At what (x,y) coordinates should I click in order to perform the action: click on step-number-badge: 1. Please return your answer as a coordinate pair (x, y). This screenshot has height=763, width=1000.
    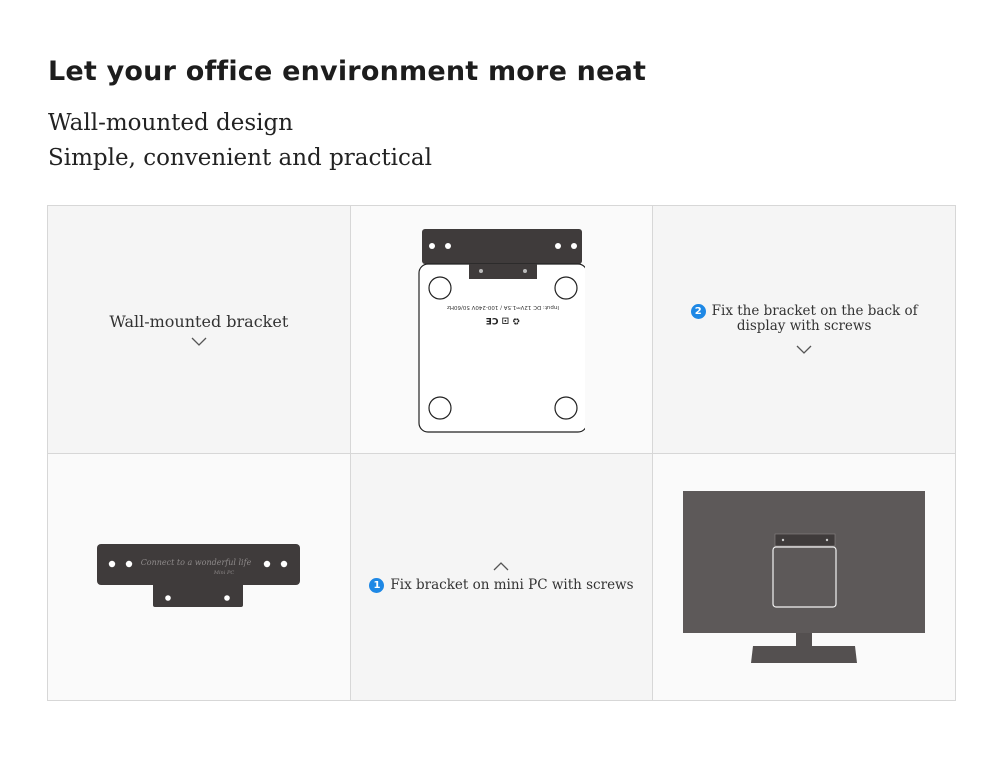
    Looking at the image, I should click on (377, 585).